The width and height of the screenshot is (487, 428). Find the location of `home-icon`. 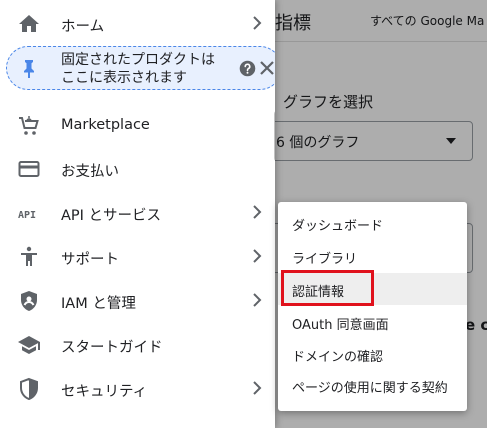

home-icon is located at coordinates (29, 23).